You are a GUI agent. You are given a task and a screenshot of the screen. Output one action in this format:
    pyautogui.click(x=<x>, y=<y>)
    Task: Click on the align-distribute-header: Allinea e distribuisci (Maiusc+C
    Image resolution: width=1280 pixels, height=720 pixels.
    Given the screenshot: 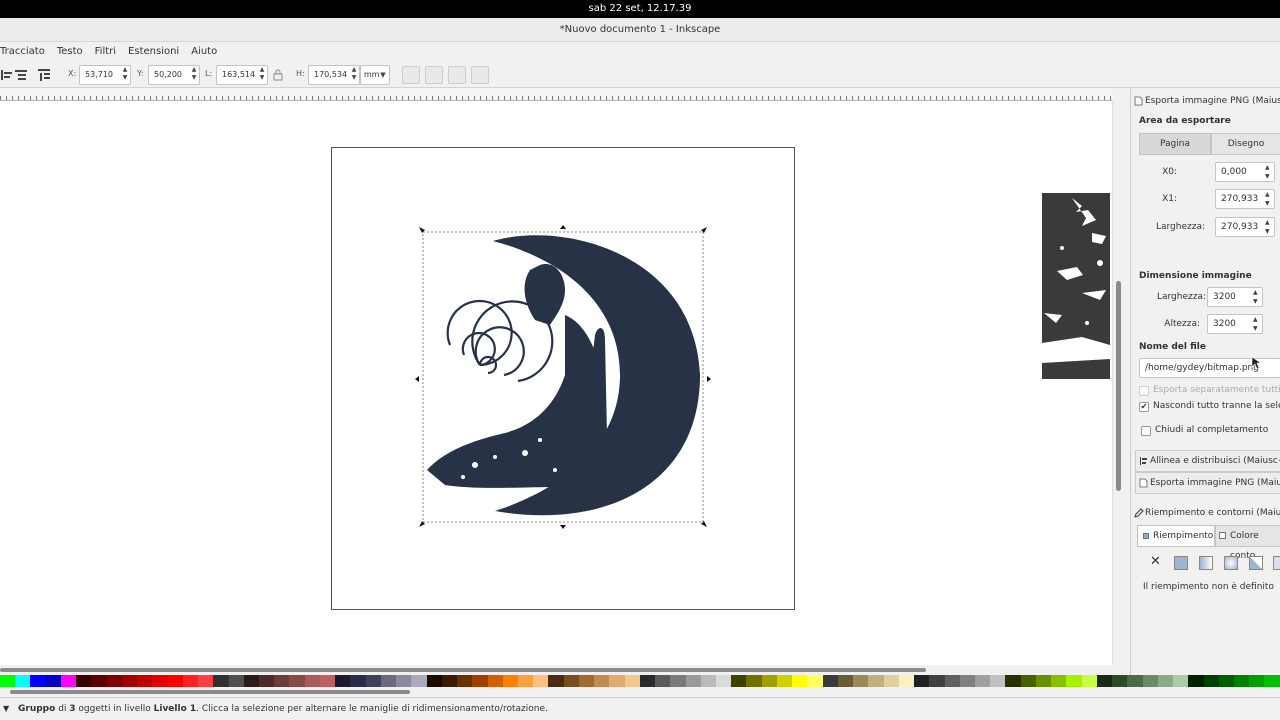 What is the action you would take?
    pyautogui.click(x=1207, y=461)
    